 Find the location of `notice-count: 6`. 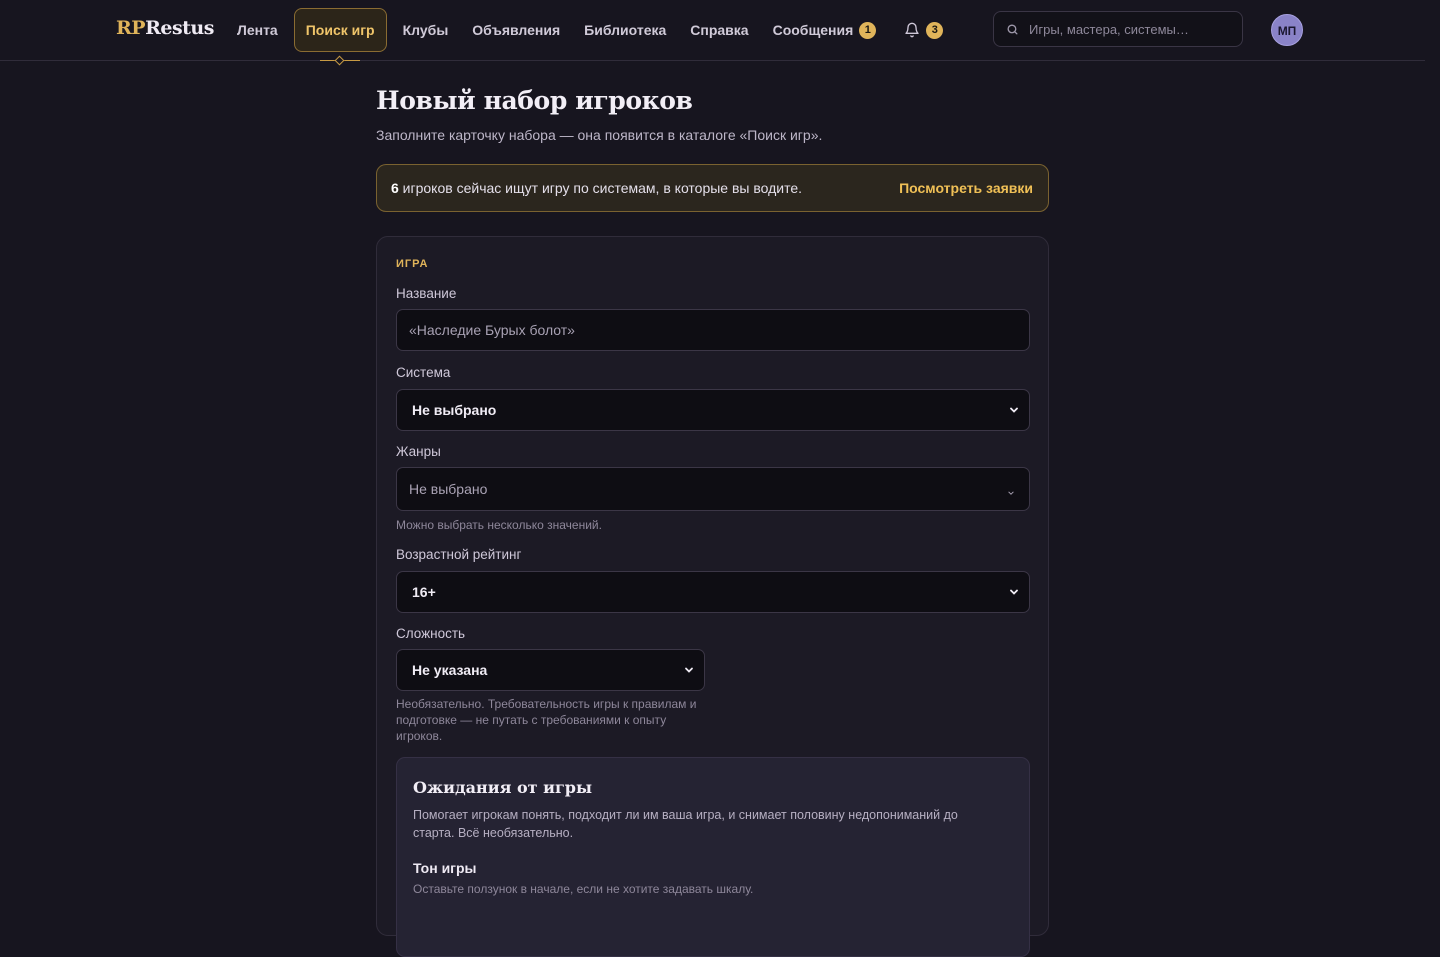

notice-count: 6 is located at coordinates (395, 188).